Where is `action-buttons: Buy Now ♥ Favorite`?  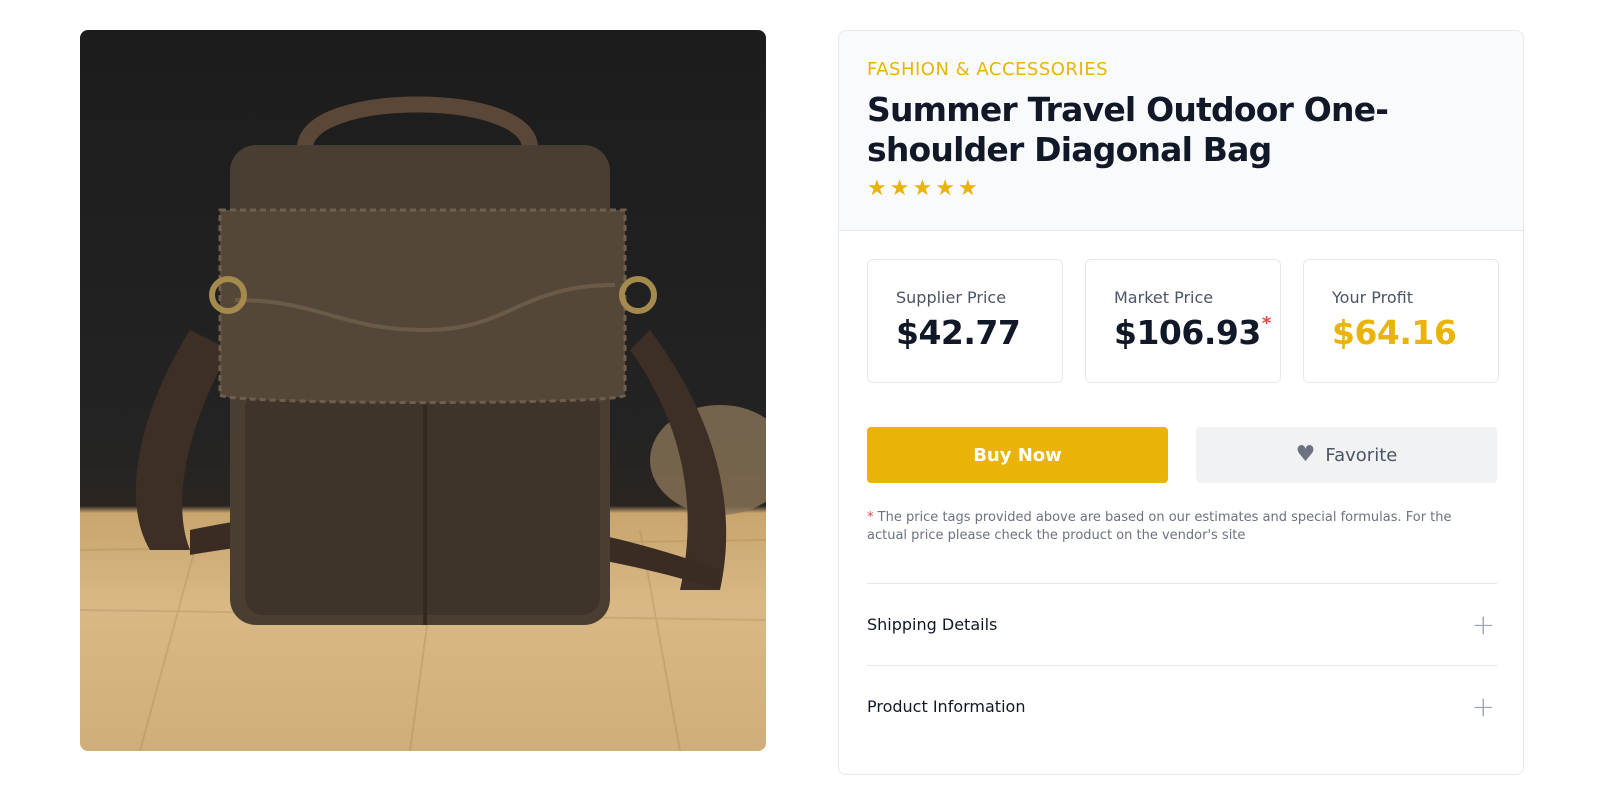
action-buttons: Buy Now ♥ Favorite is located at coordinates (1182, 455).